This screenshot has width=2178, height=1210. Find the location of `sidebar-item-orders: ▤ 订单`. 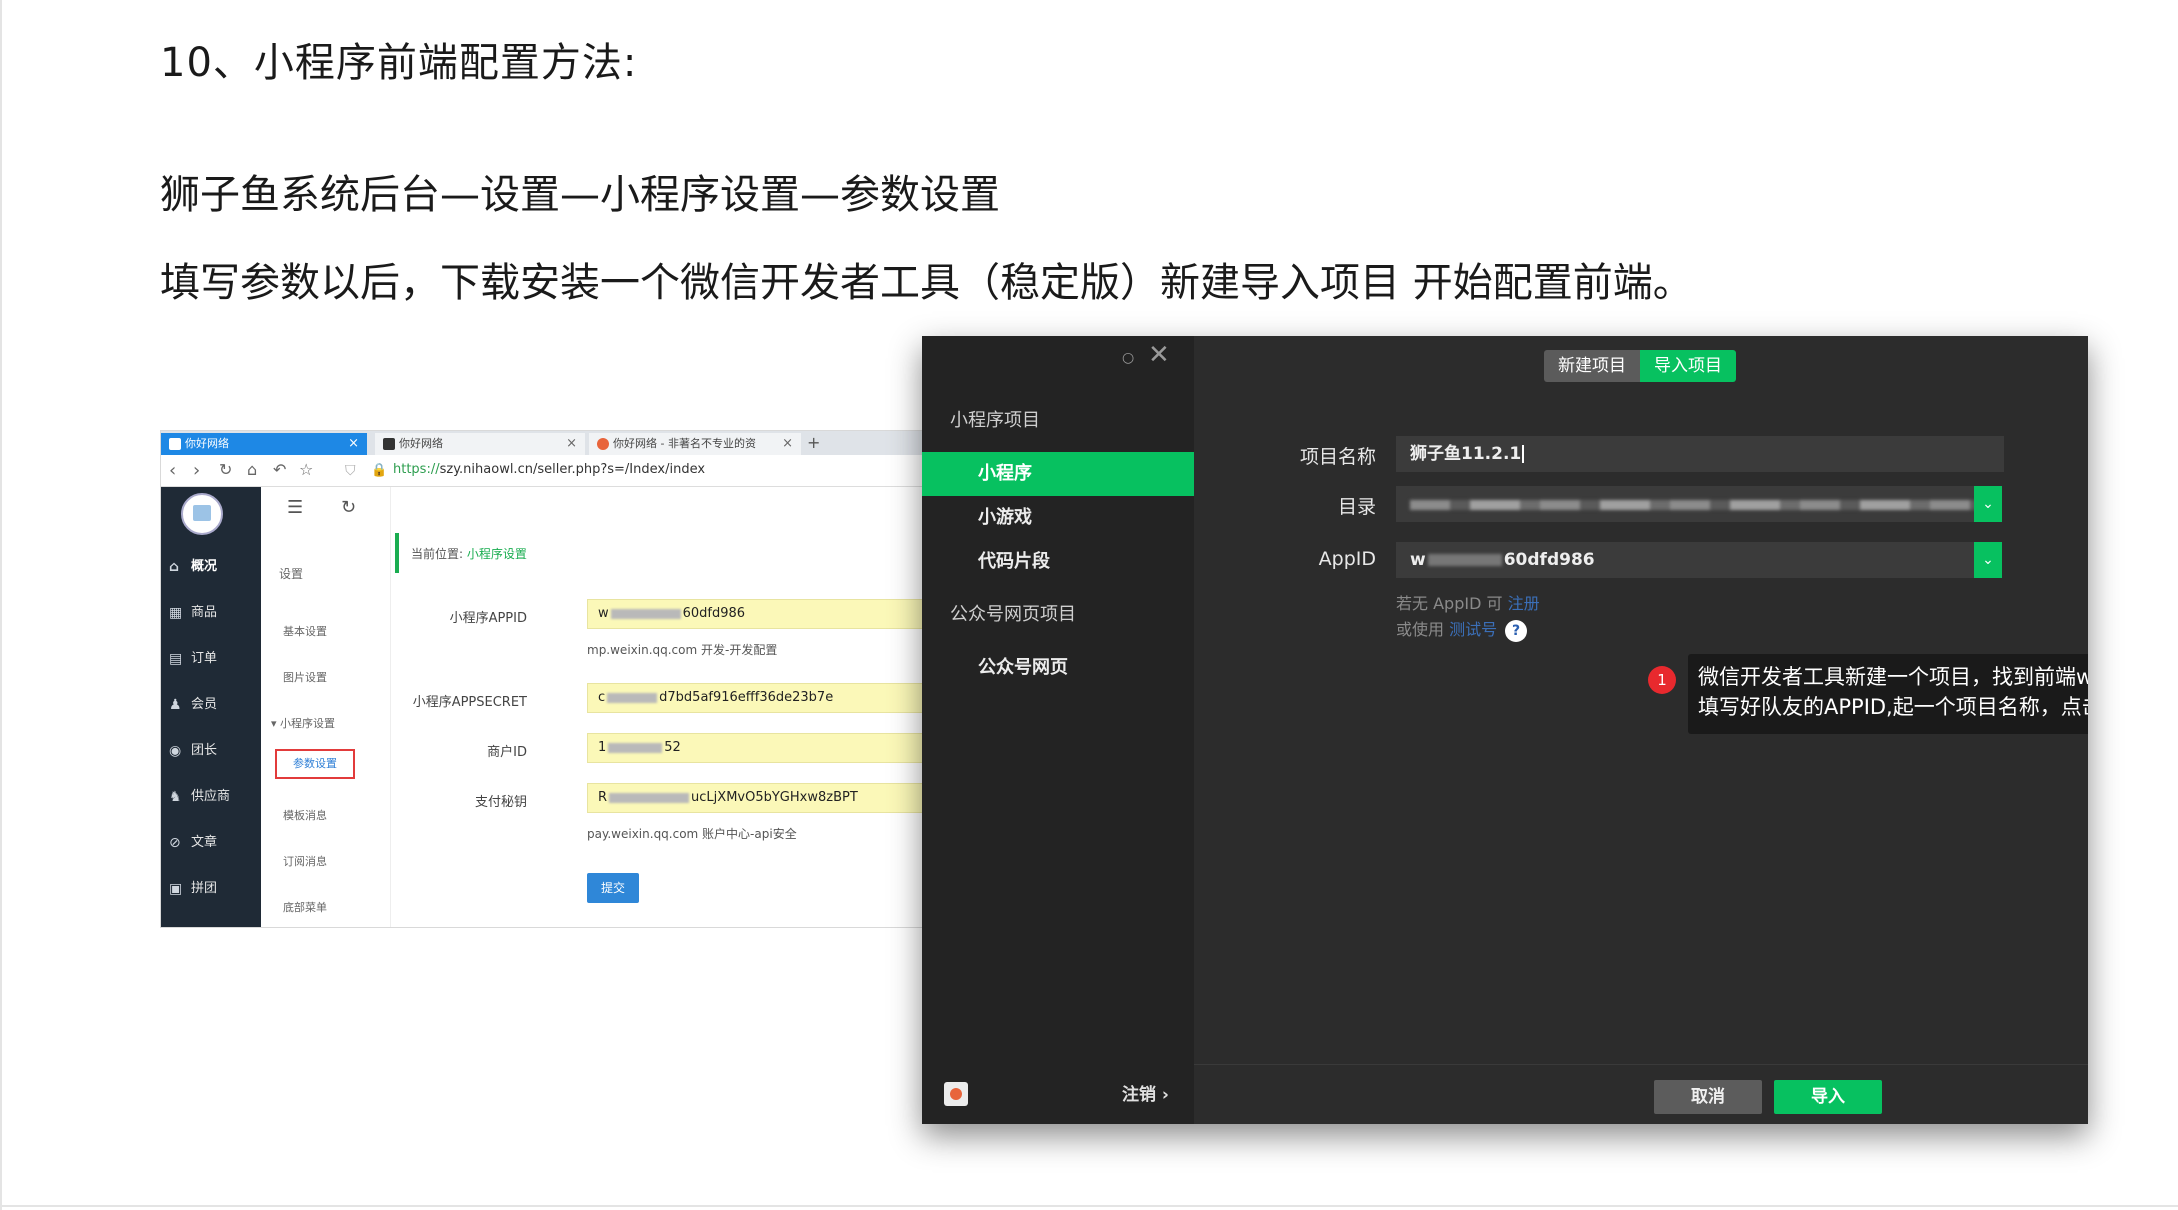

sidebar-item-orders: ▤ 订单 is located at coordinates (211, 659).